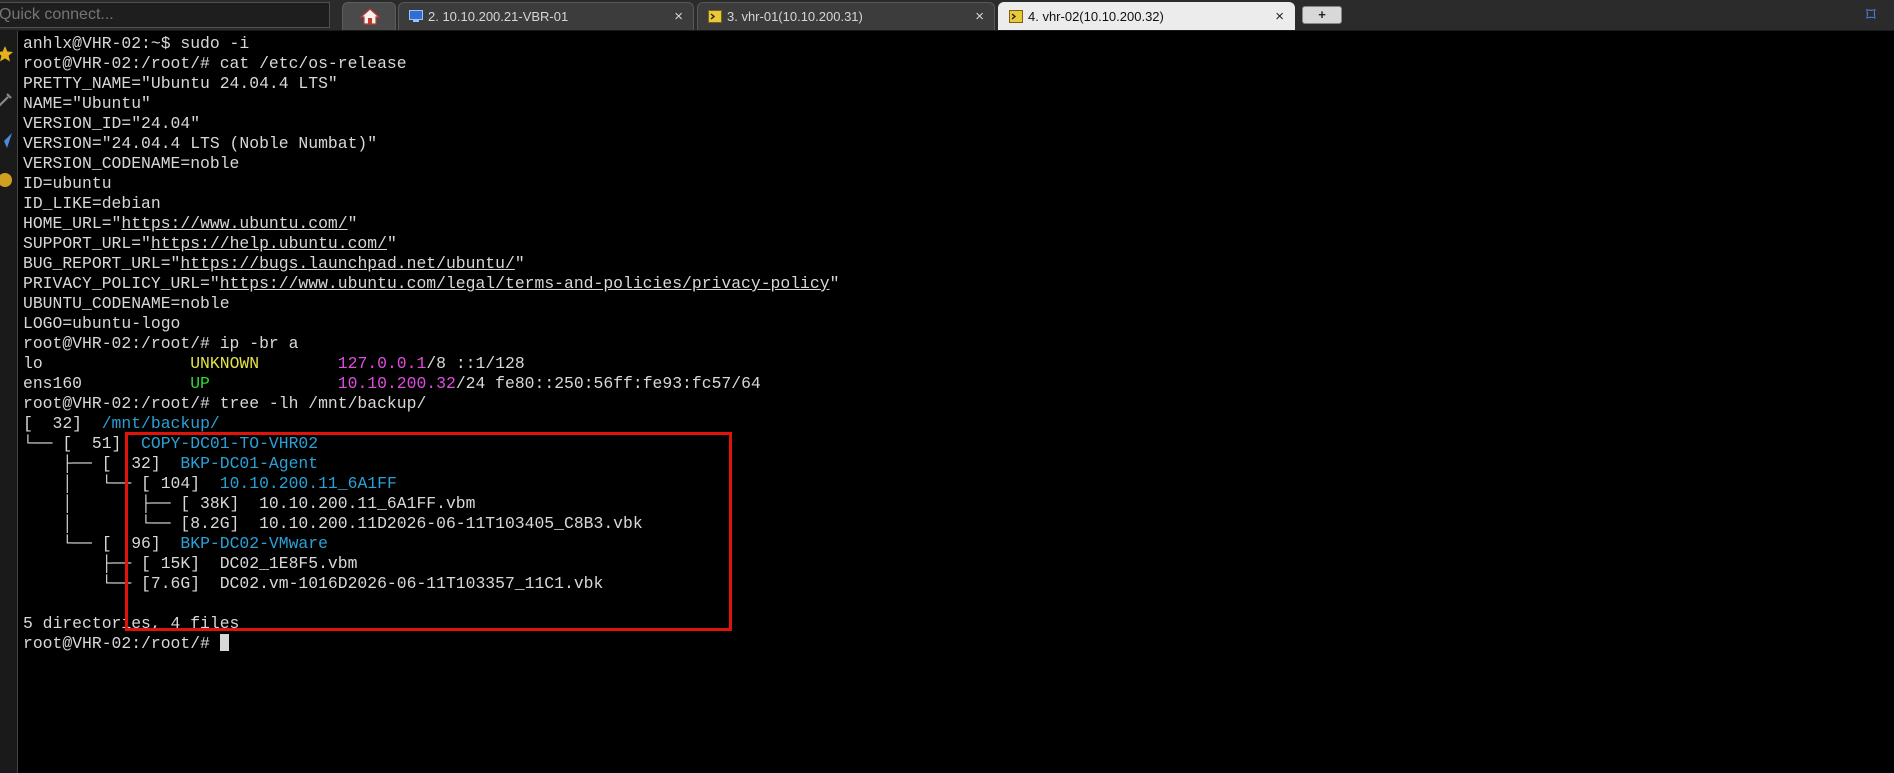  Describe the element at coordinates (87, 103) in the screenshot. I see `terminal-segment: NAME="Ubuntu"` at that location.